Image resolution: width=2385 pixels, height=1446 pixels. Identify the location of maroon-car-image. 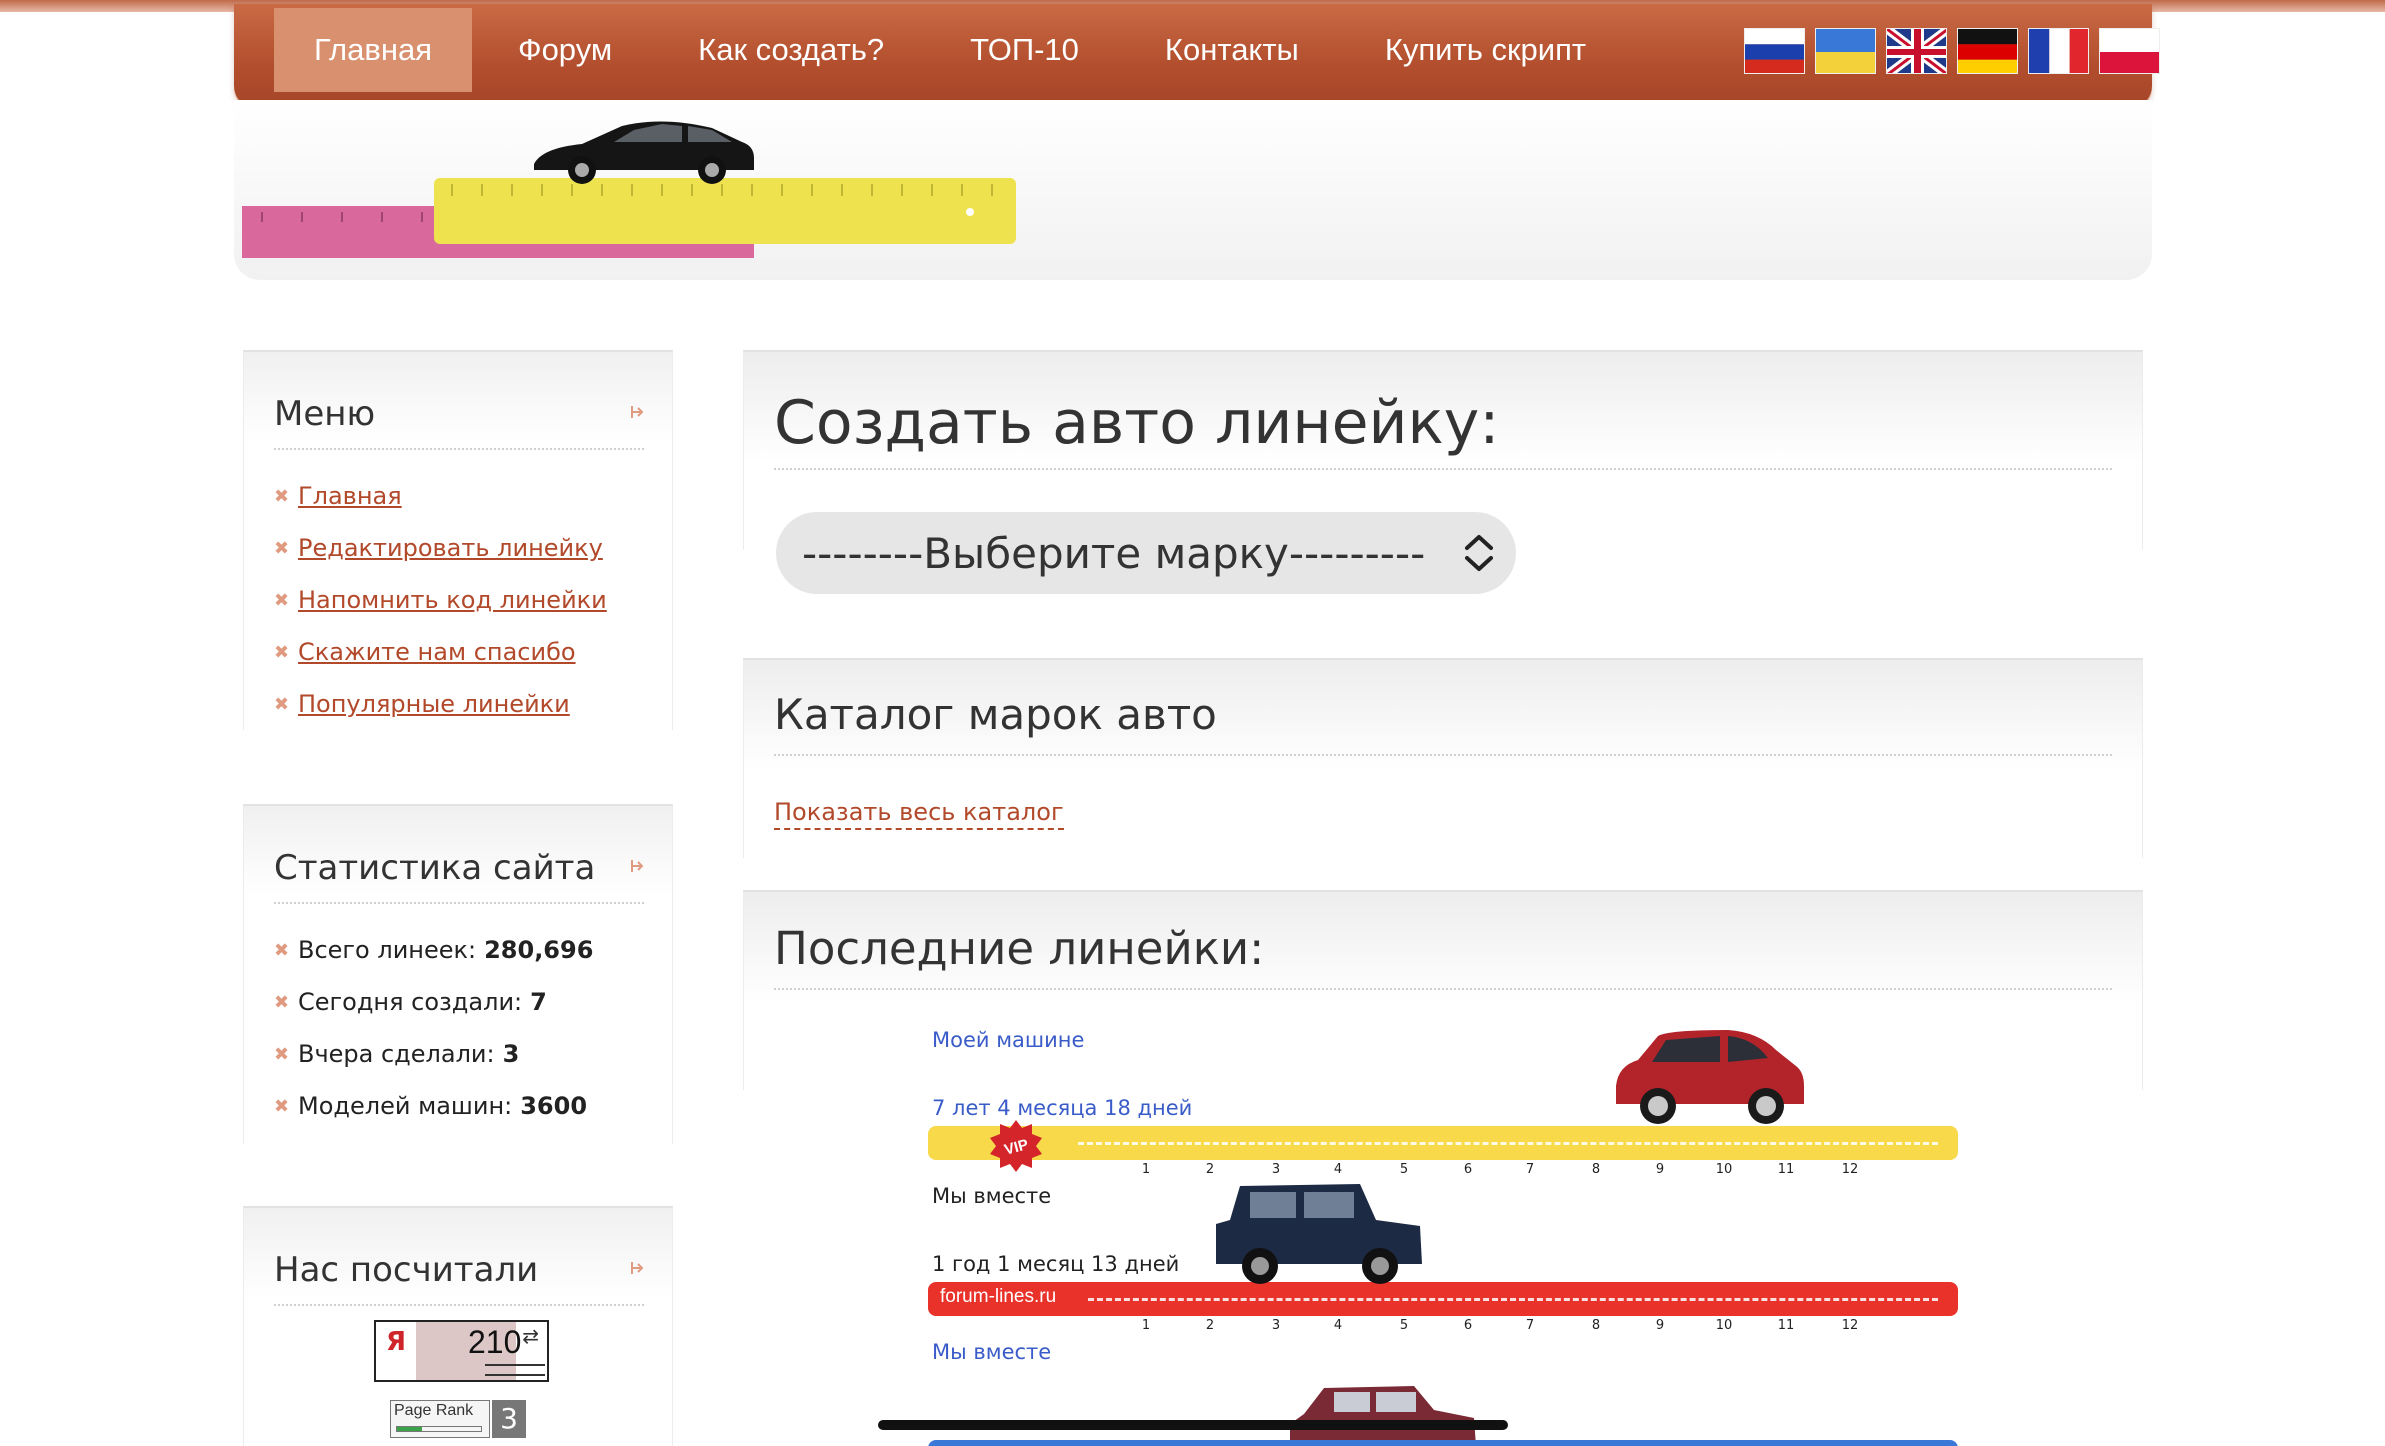
(1383, 1416).